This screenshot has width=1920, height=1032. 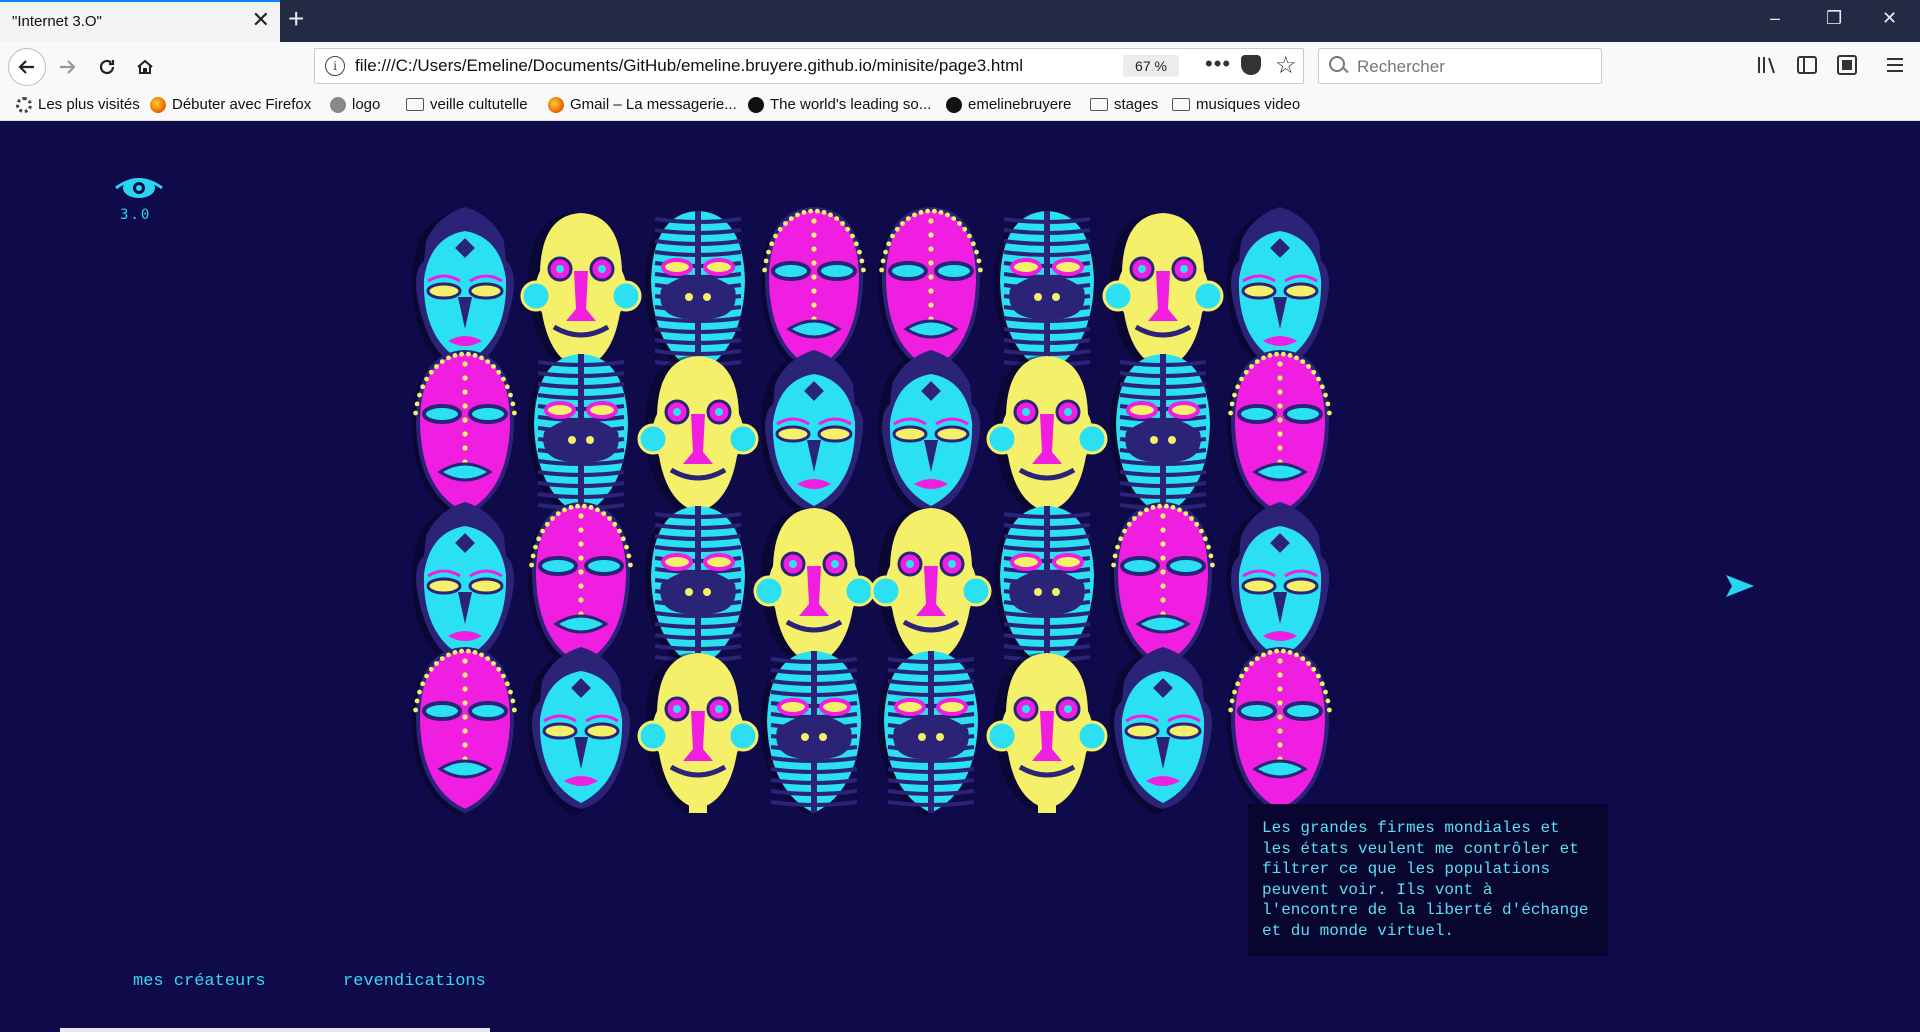 I want to click on bookmark-item: veille cultutelle, so click(x=467, y=104).